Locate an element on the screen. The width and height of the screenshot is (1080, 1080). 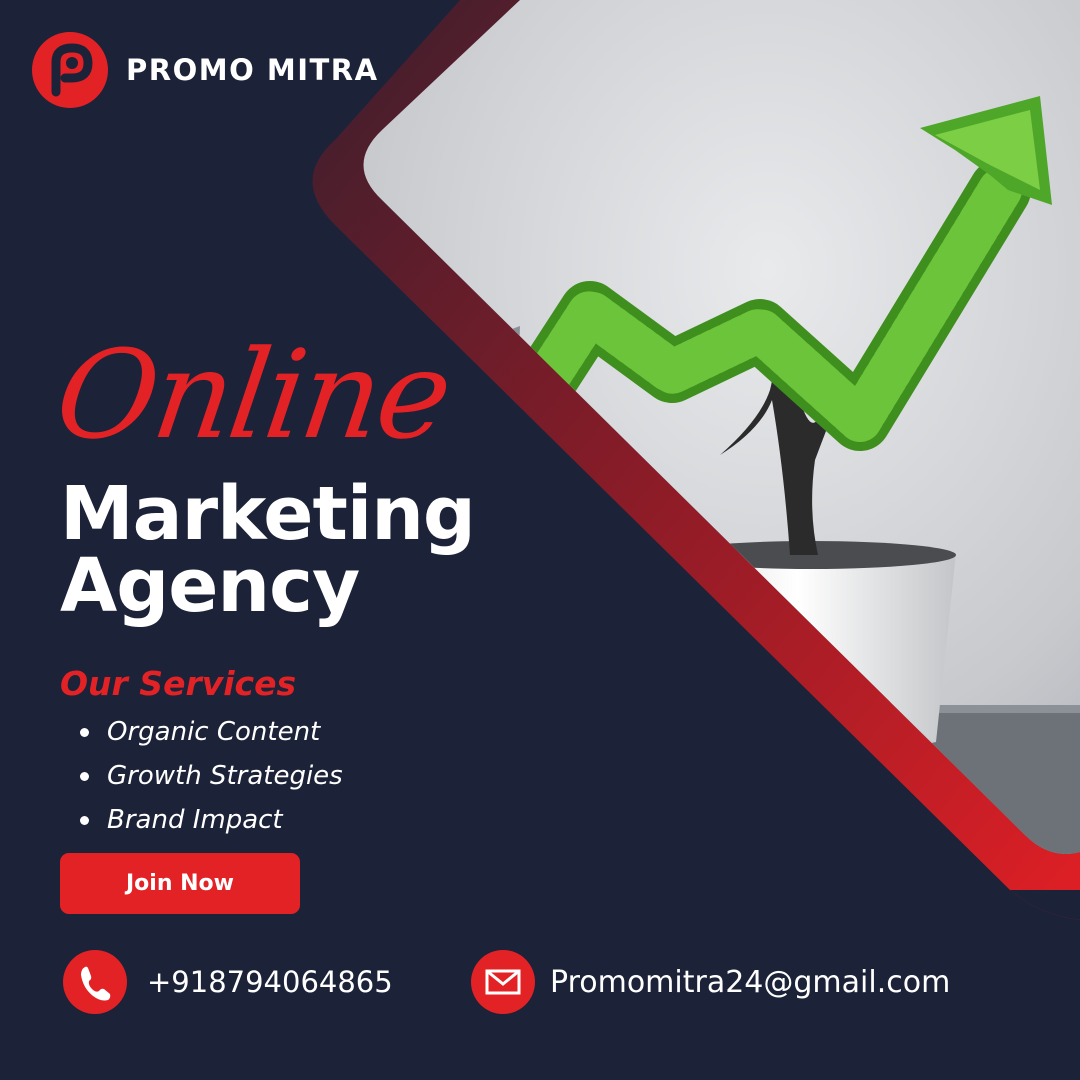
headline-title: Marketing Agency is located at coordinates (268, 550).